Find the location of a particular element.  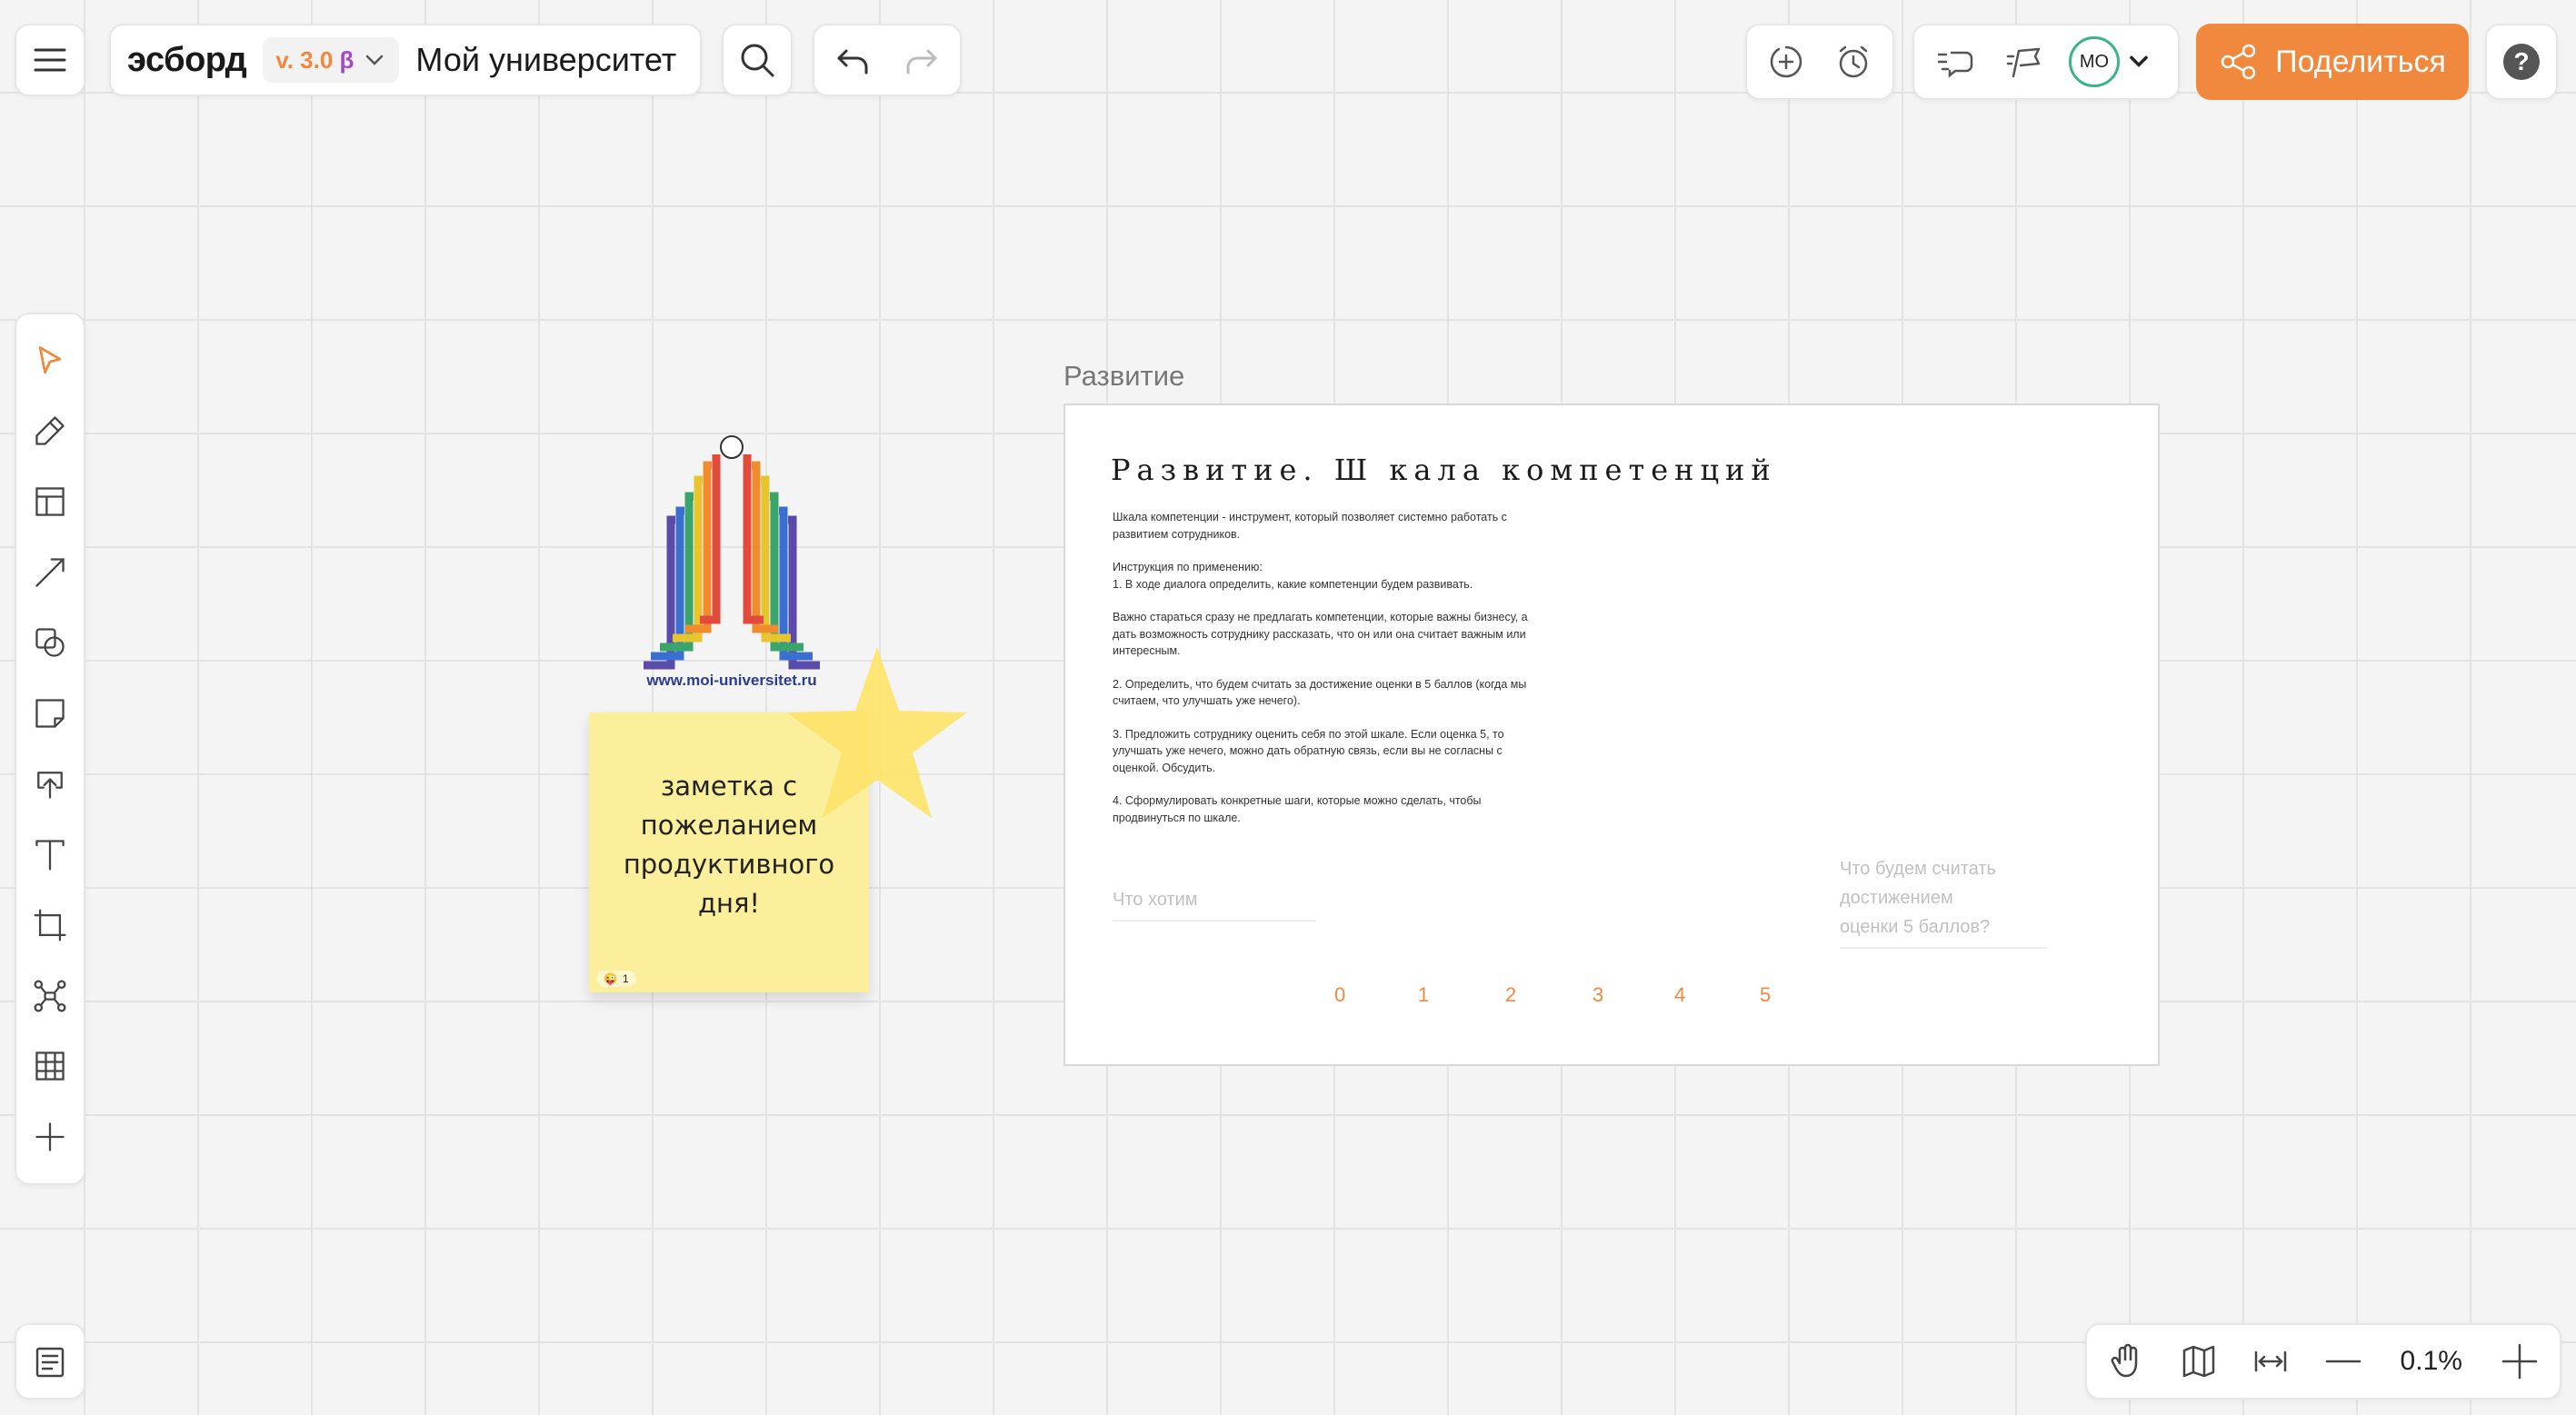

table-tool is located at coordinates (50, 1066).